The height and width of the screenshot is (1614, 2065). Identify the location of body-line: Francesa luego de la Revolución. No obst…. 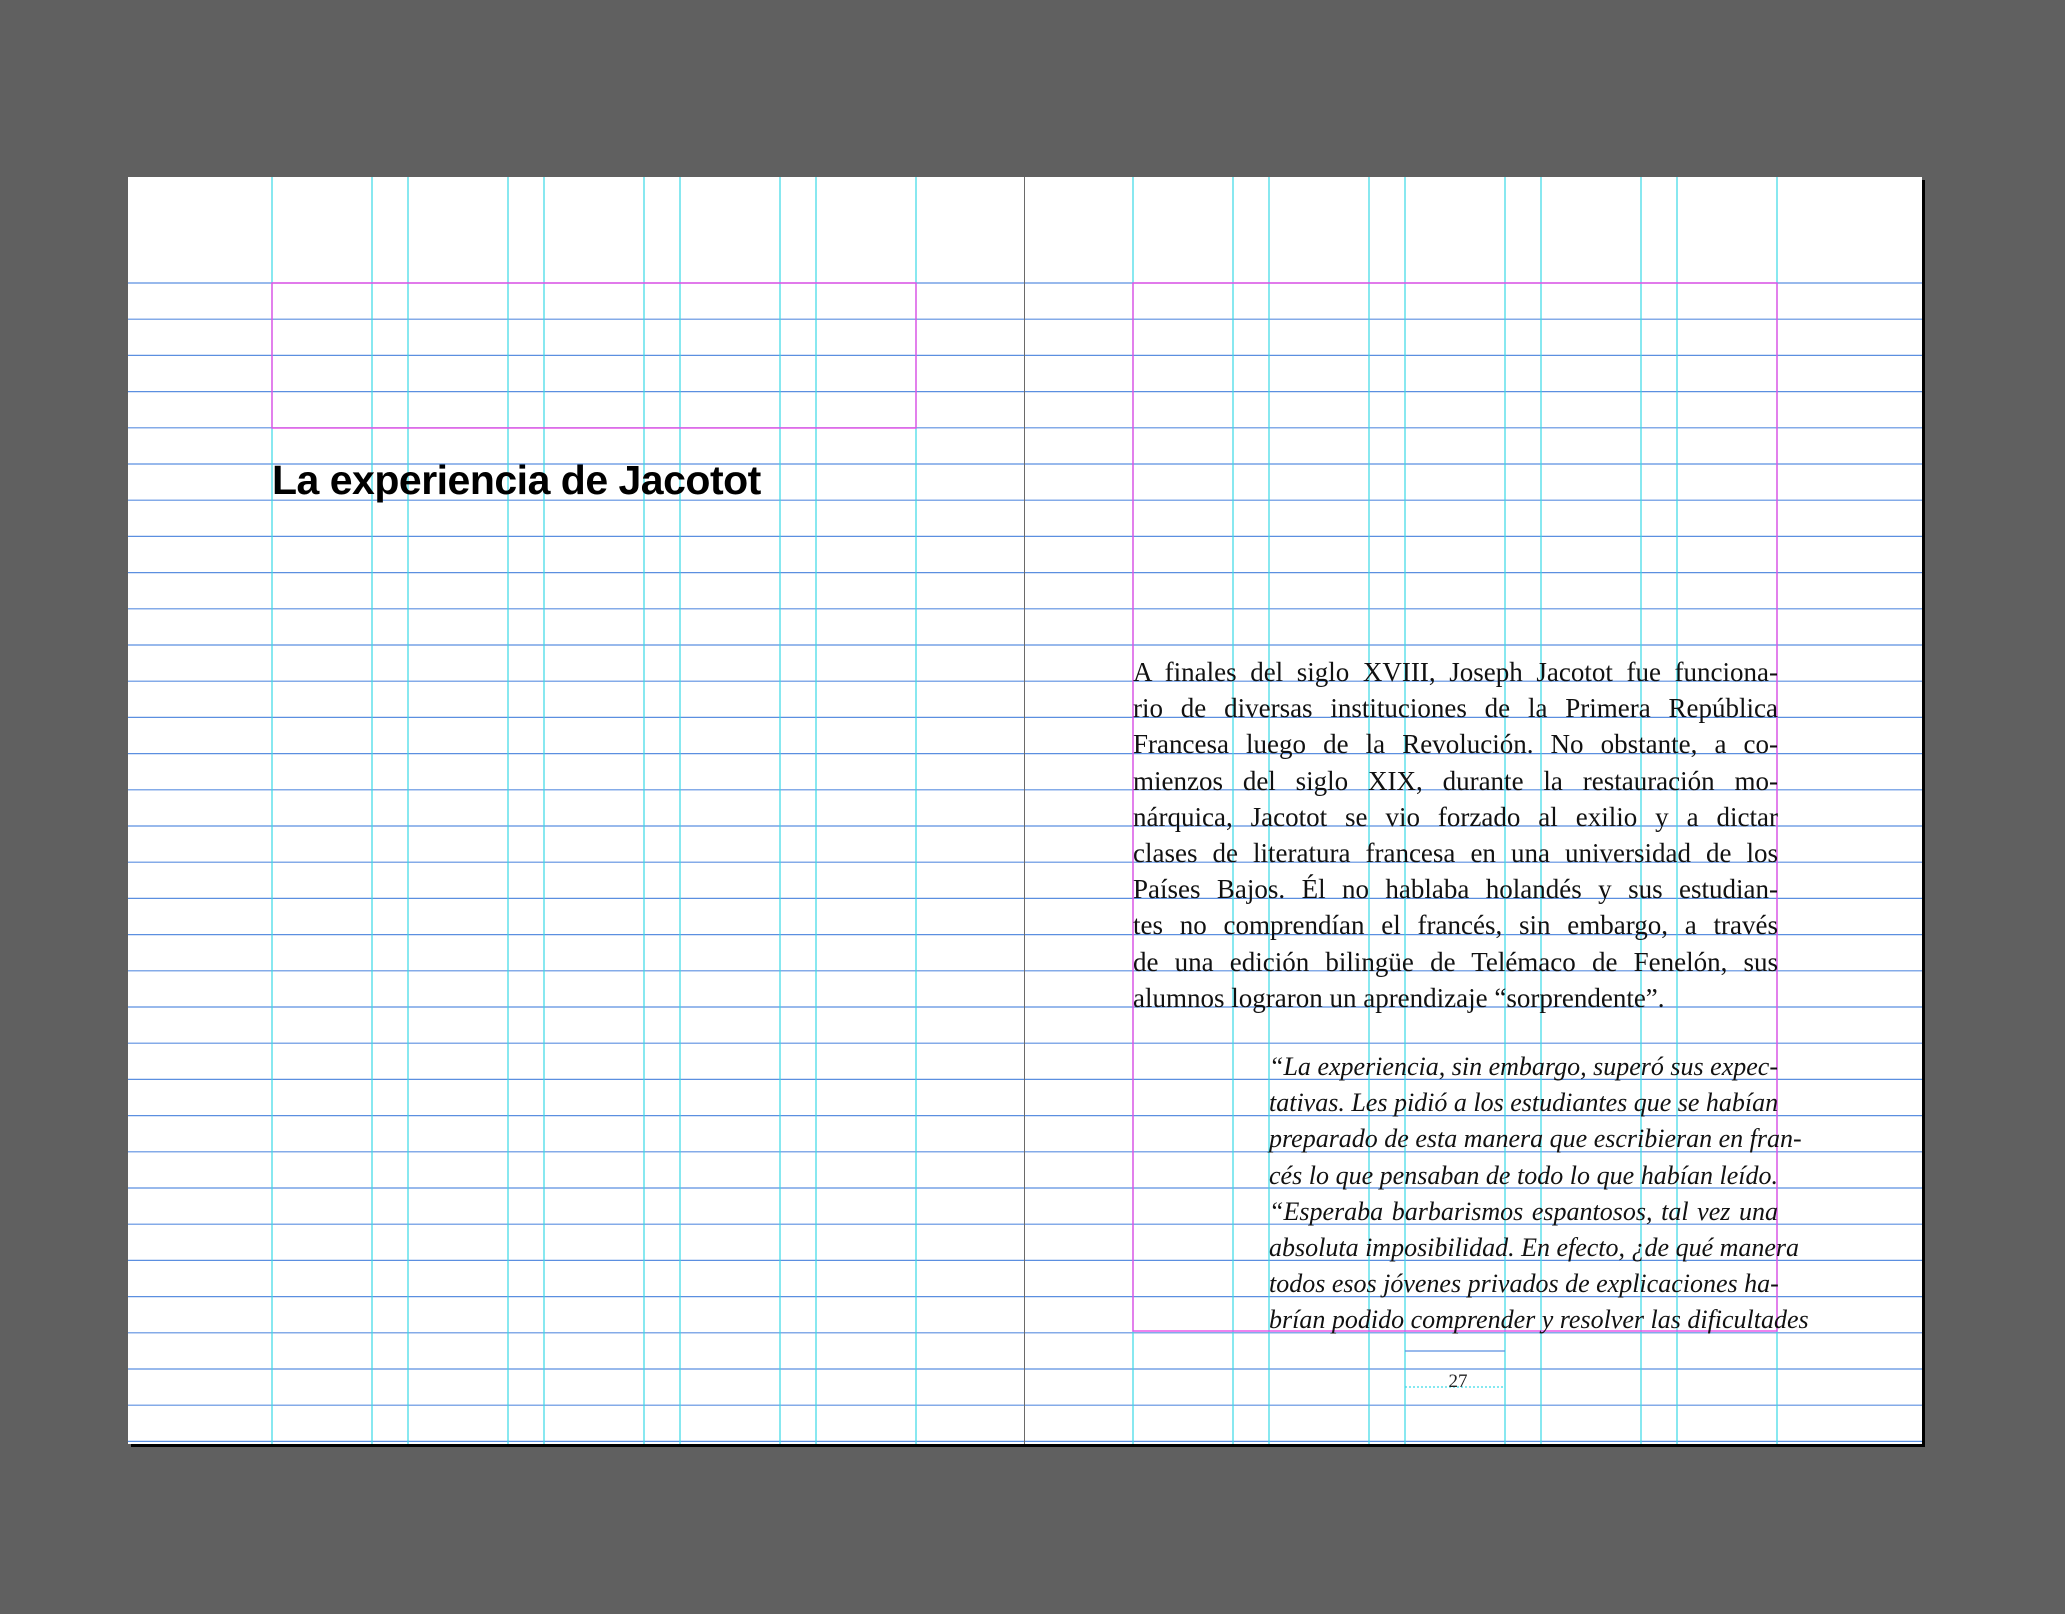
(1455, 744).